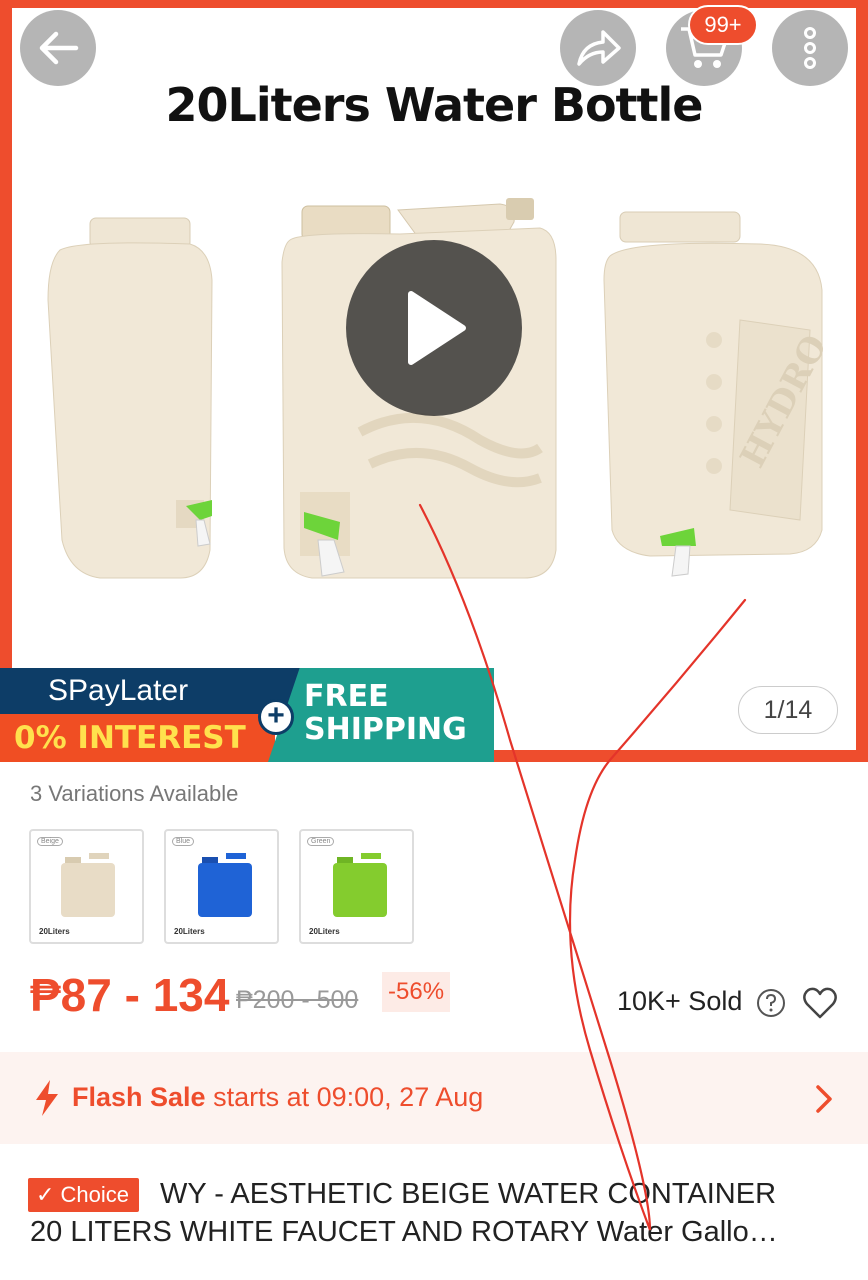 The height and width of the screenshot is (1280, 868). What do you see at coordinates (321, 841) in the screenshot?
I see `variation-tag: Green` at bounding box center [321, 841].